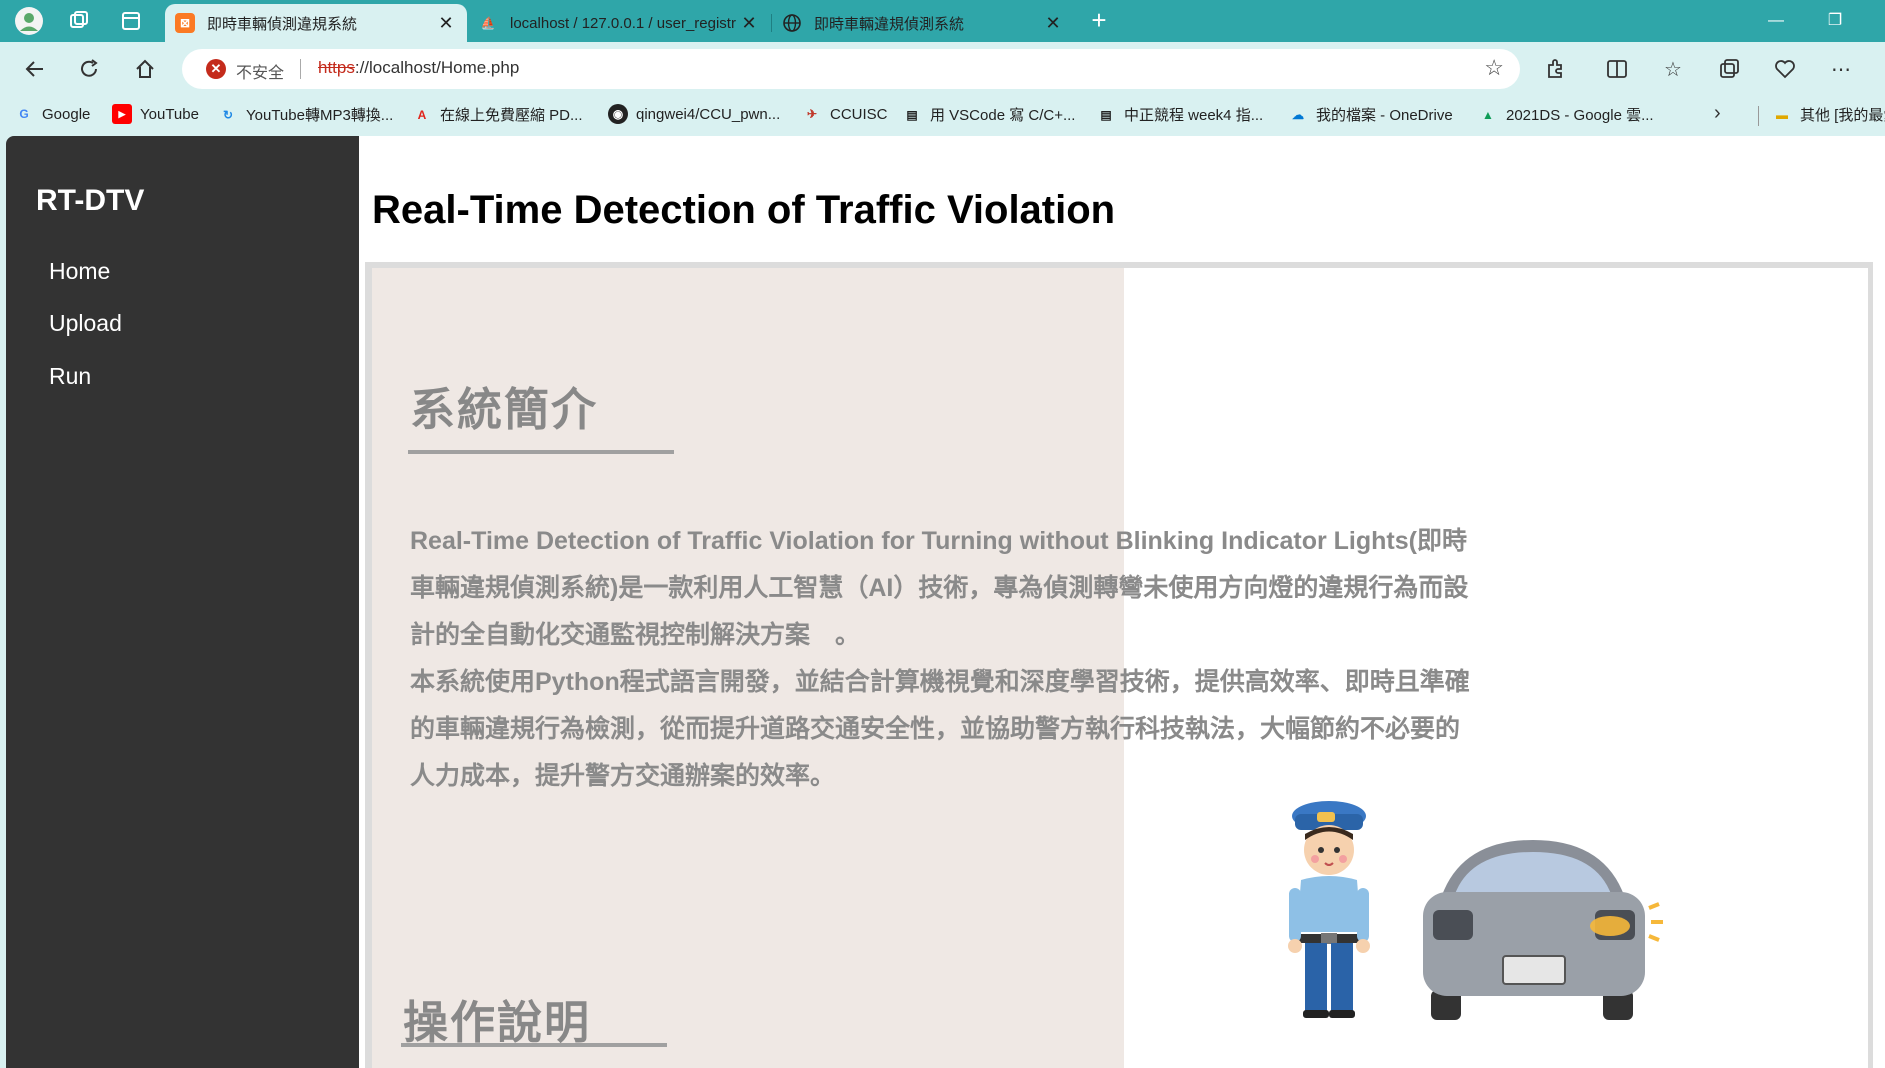  What do you see at coordinates (1782, 114) in the screenshot?
I see `folder-icon: ▬` at bounding box center [1782, 114].